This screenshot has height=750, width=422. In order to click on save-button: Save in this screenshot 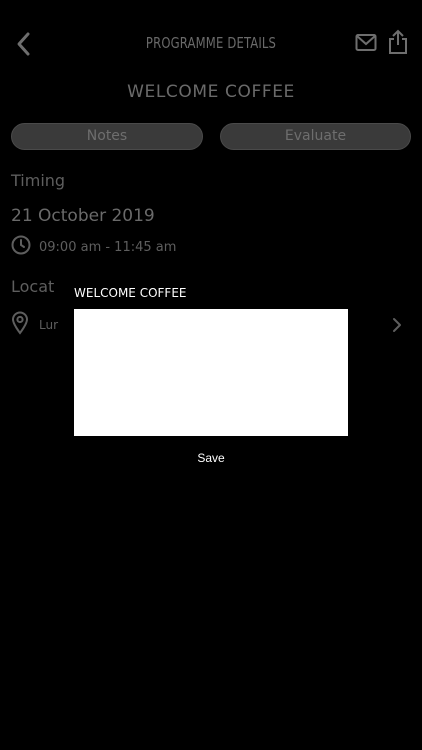, I will do `click(211, 458)`.